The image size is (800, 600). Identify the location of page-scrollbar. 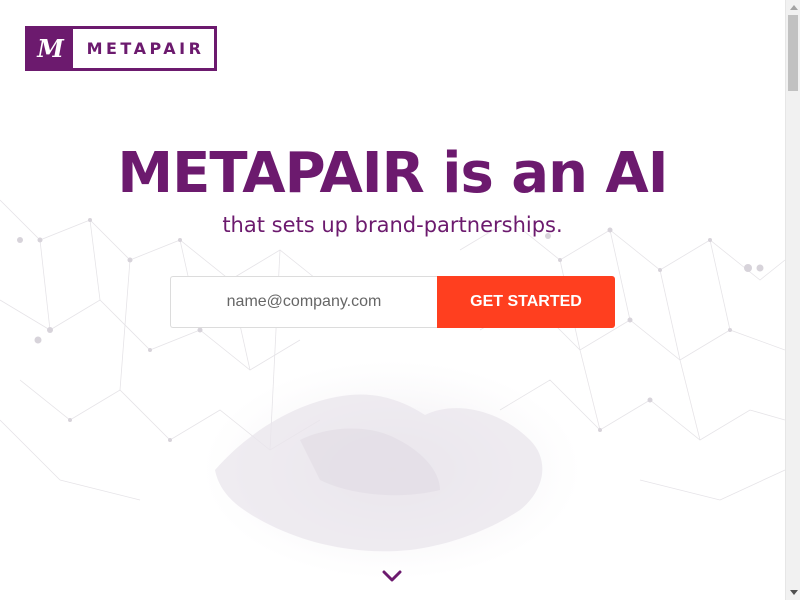
(792, 300).